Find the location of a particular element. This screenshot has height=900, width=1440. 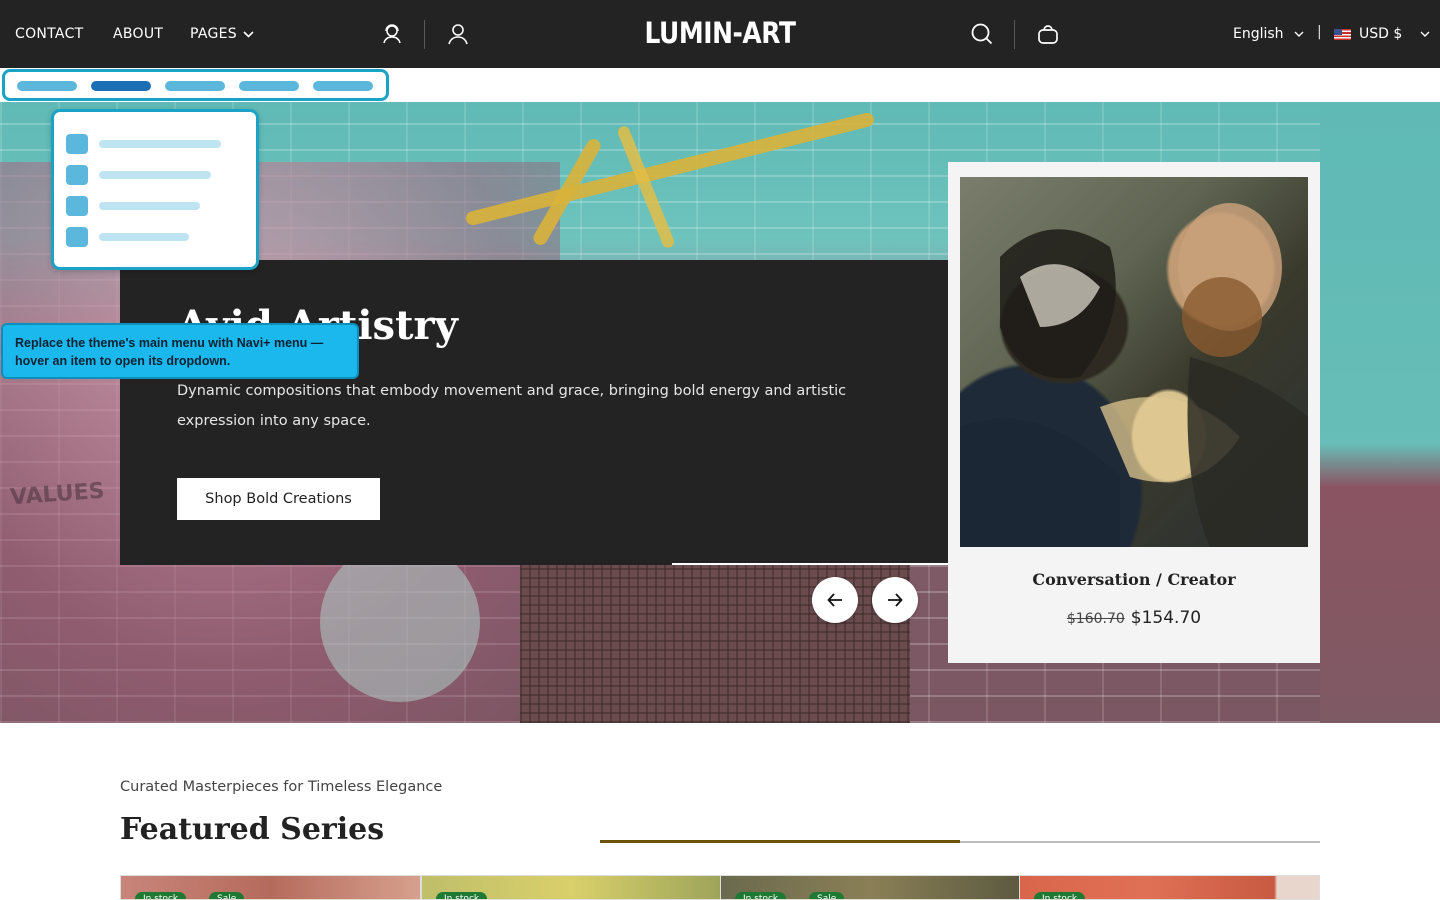

arrow-right-icon is located at coordinates (895, 600).